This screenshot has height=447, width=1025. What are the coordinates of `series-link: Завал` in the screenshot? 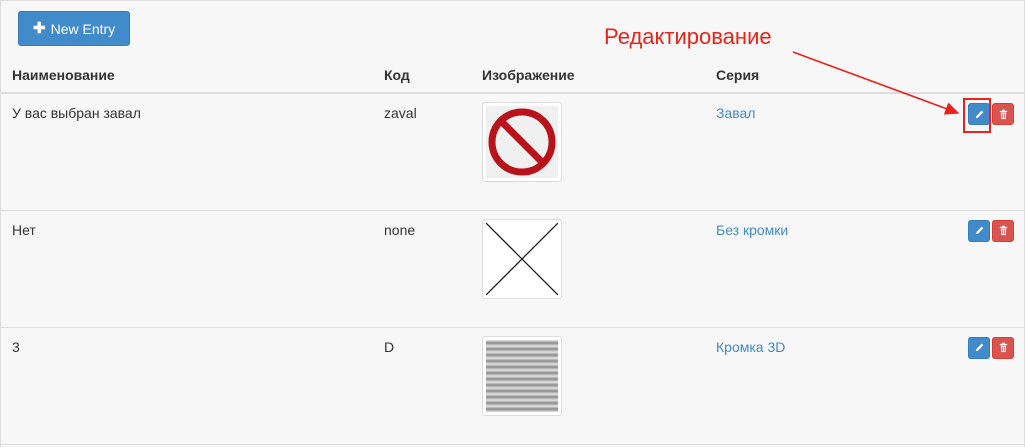 It's located at (735, 113).